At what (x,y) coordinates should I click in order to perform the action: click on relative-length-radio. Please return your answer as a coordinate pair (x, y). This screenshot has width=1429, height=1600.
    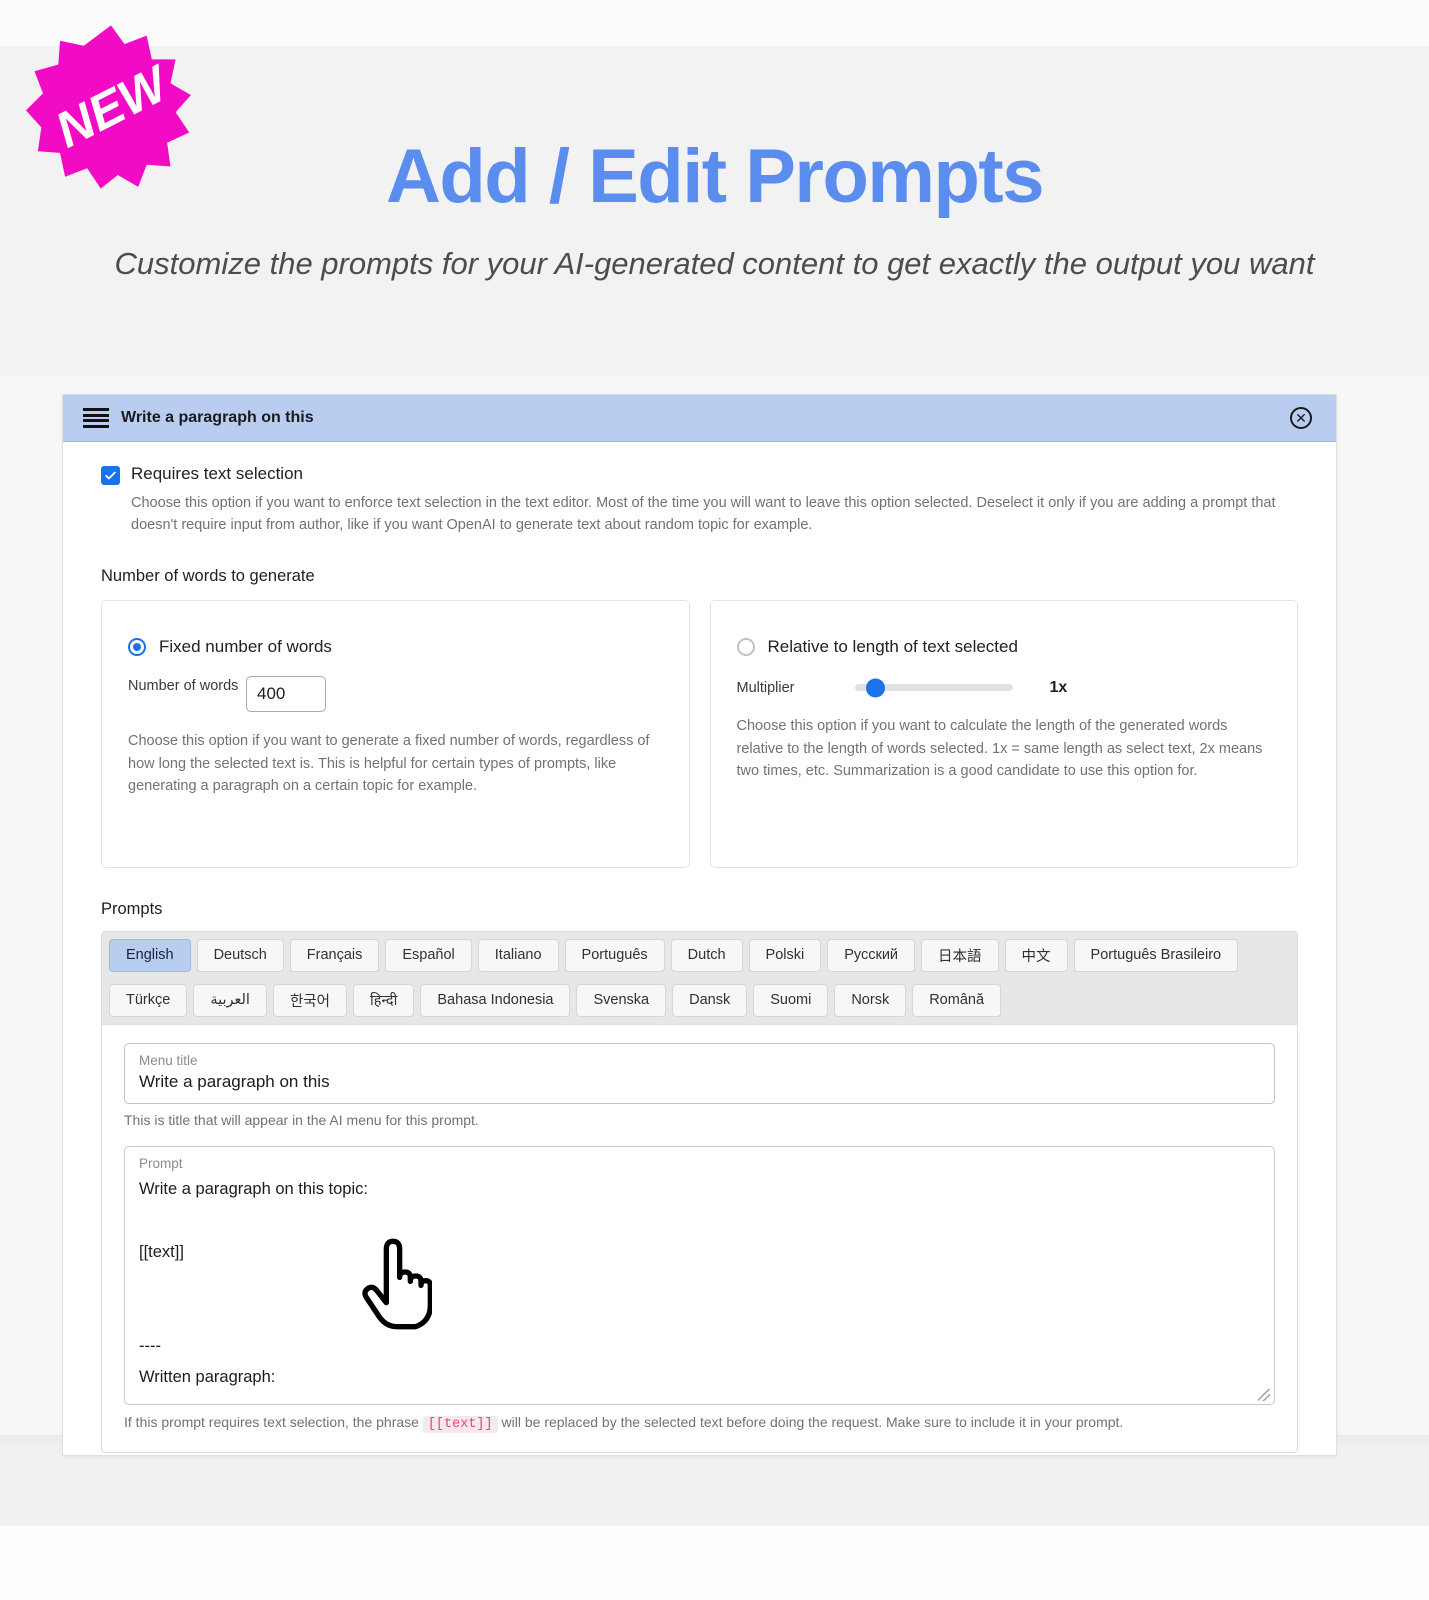
    Looking at the image, I should click on (745, 646).